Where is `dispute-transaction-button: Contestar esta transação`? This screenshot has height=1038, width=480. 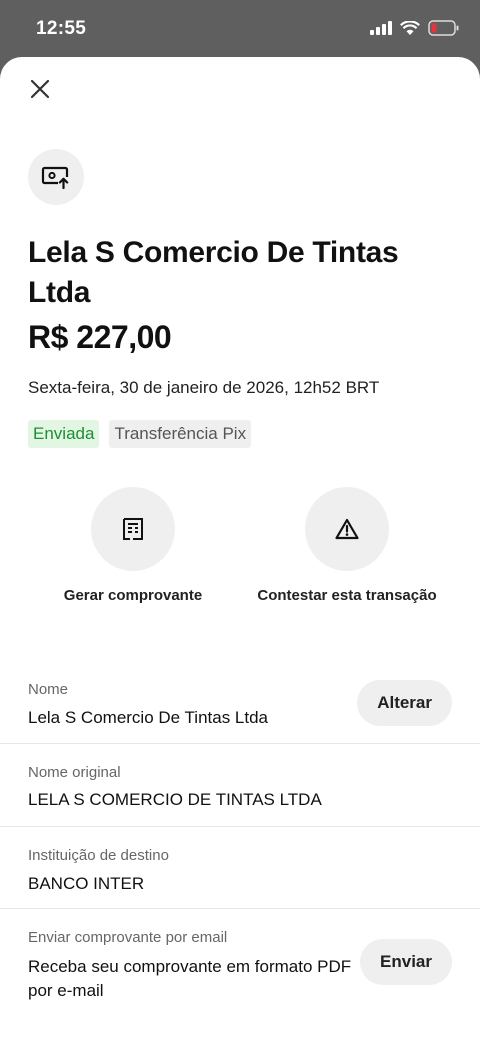 dispute-transaction-button: Contestar esta transação is located at coordinates (347, 545).